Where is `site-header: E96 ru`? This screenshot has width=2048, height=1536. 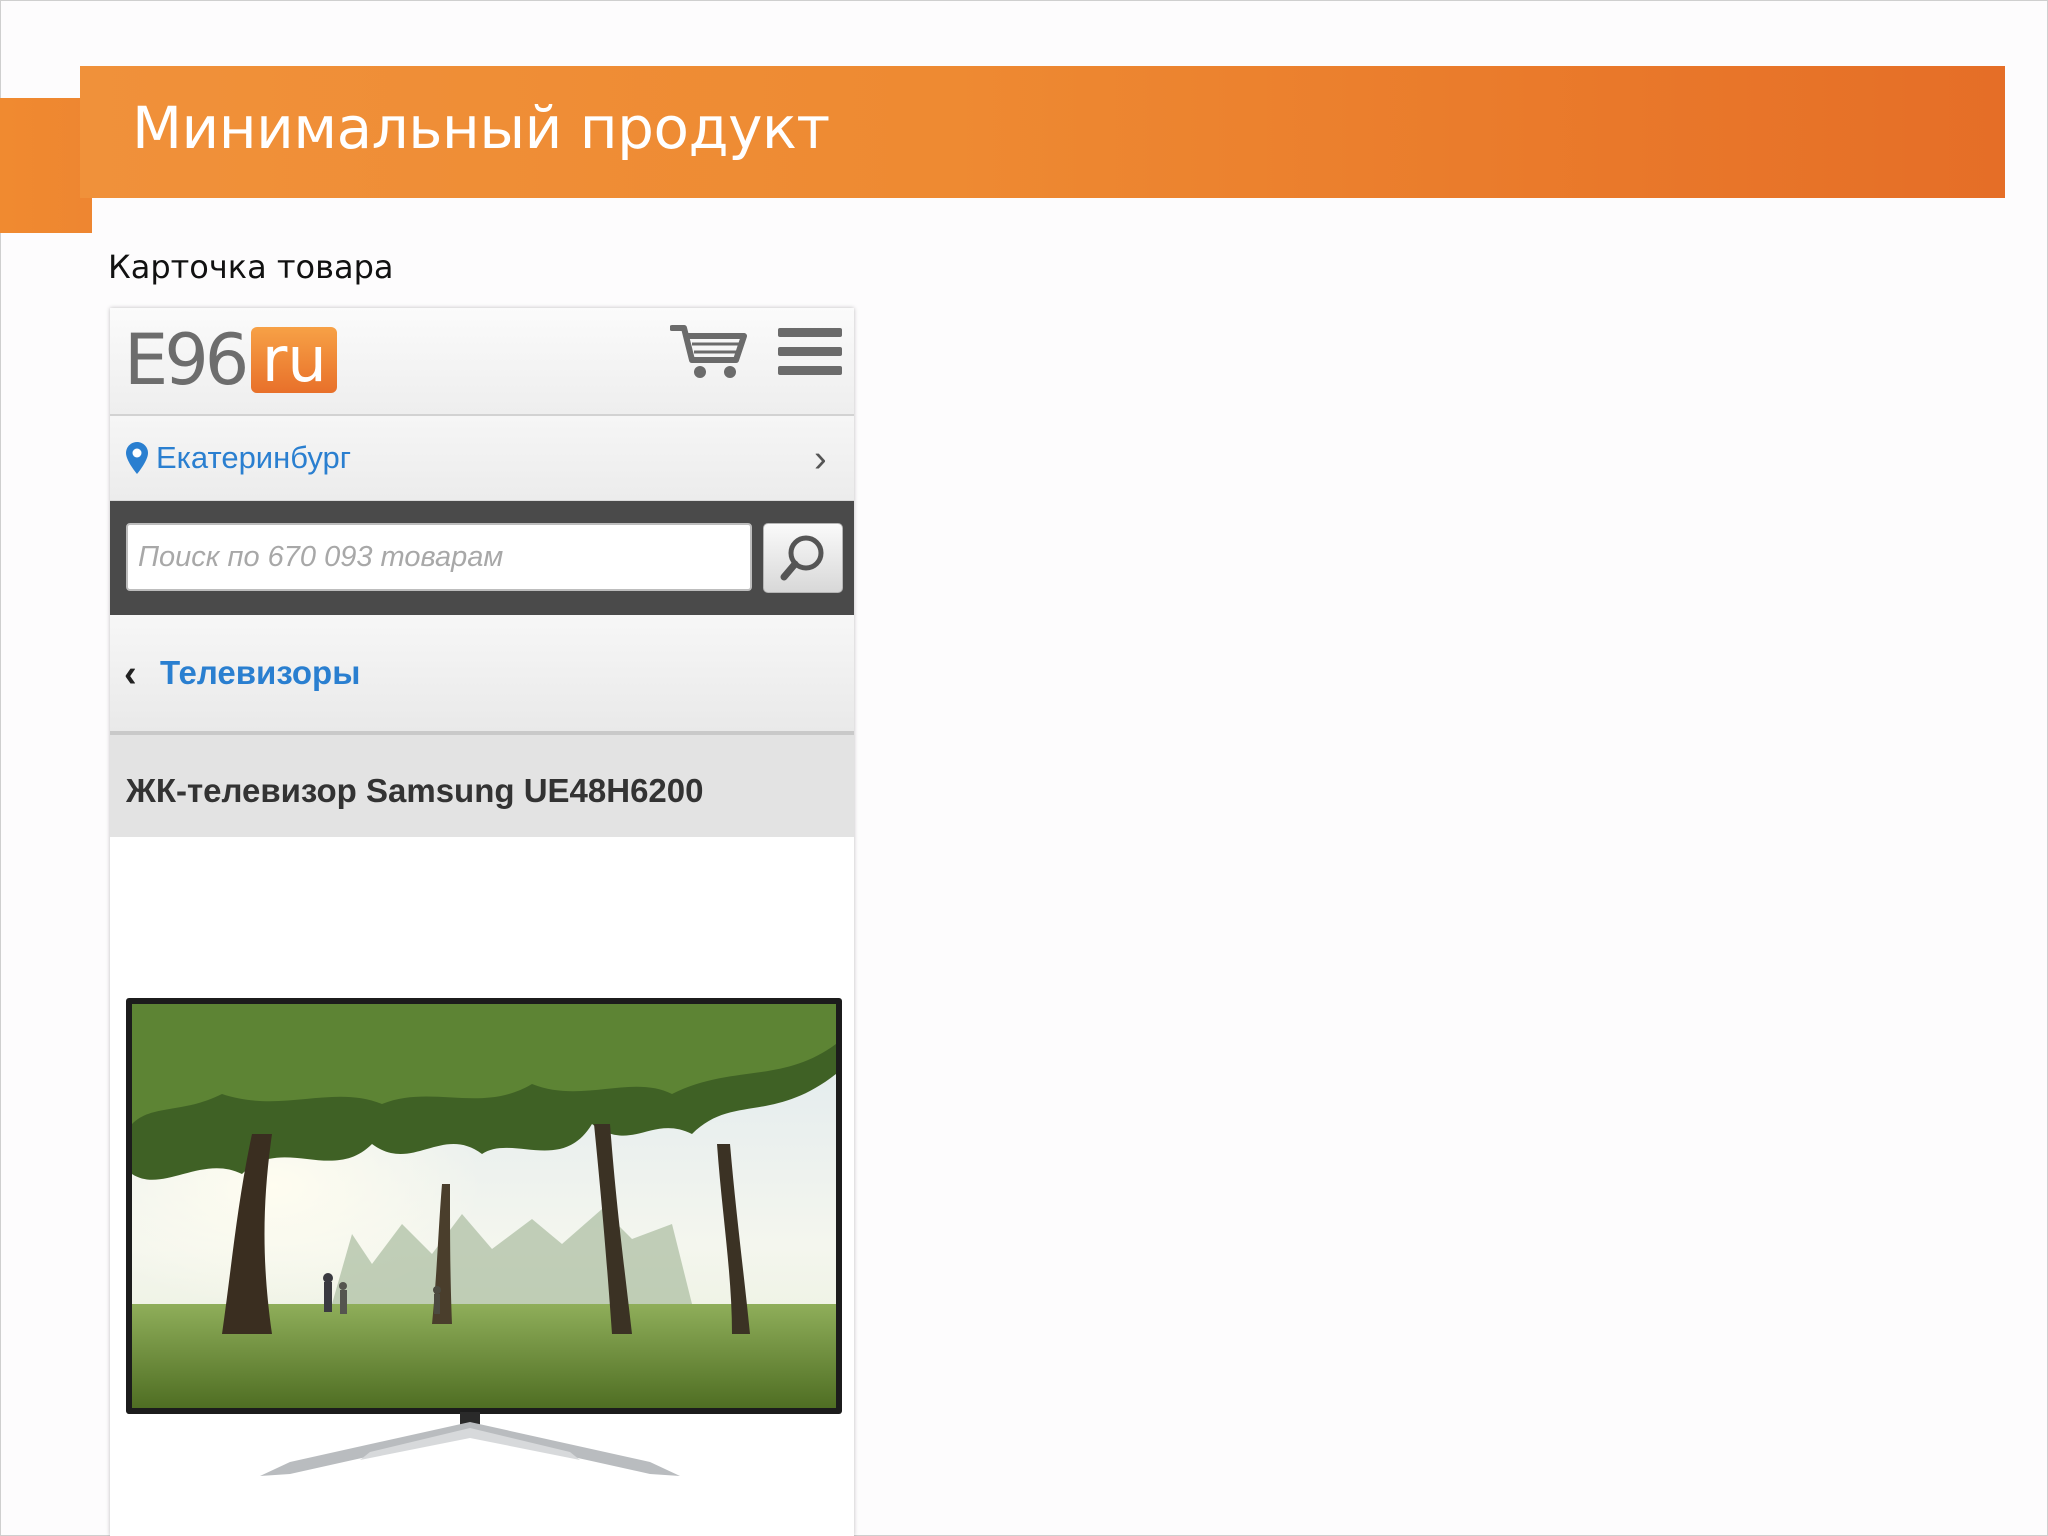 site-header: E96 ru is located at coordinates (482, 362).